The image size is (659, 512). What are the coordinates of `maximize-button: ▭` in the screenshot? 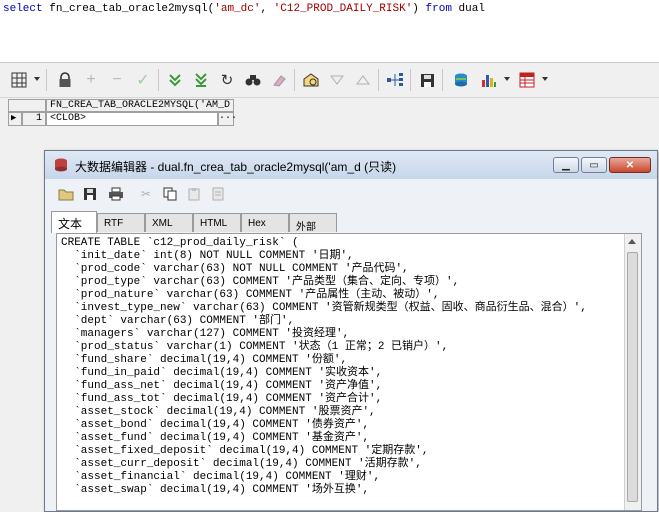 It's located at (594, 165).